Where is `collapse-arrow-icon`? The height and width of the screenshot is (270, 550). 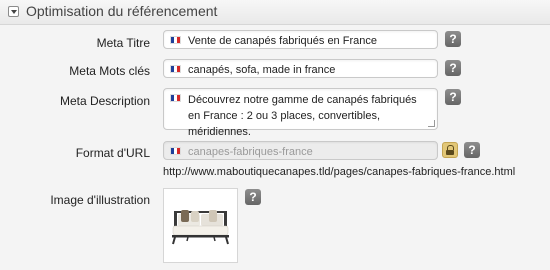 collapse-arrow-icon is located at coordinates (13, 11).